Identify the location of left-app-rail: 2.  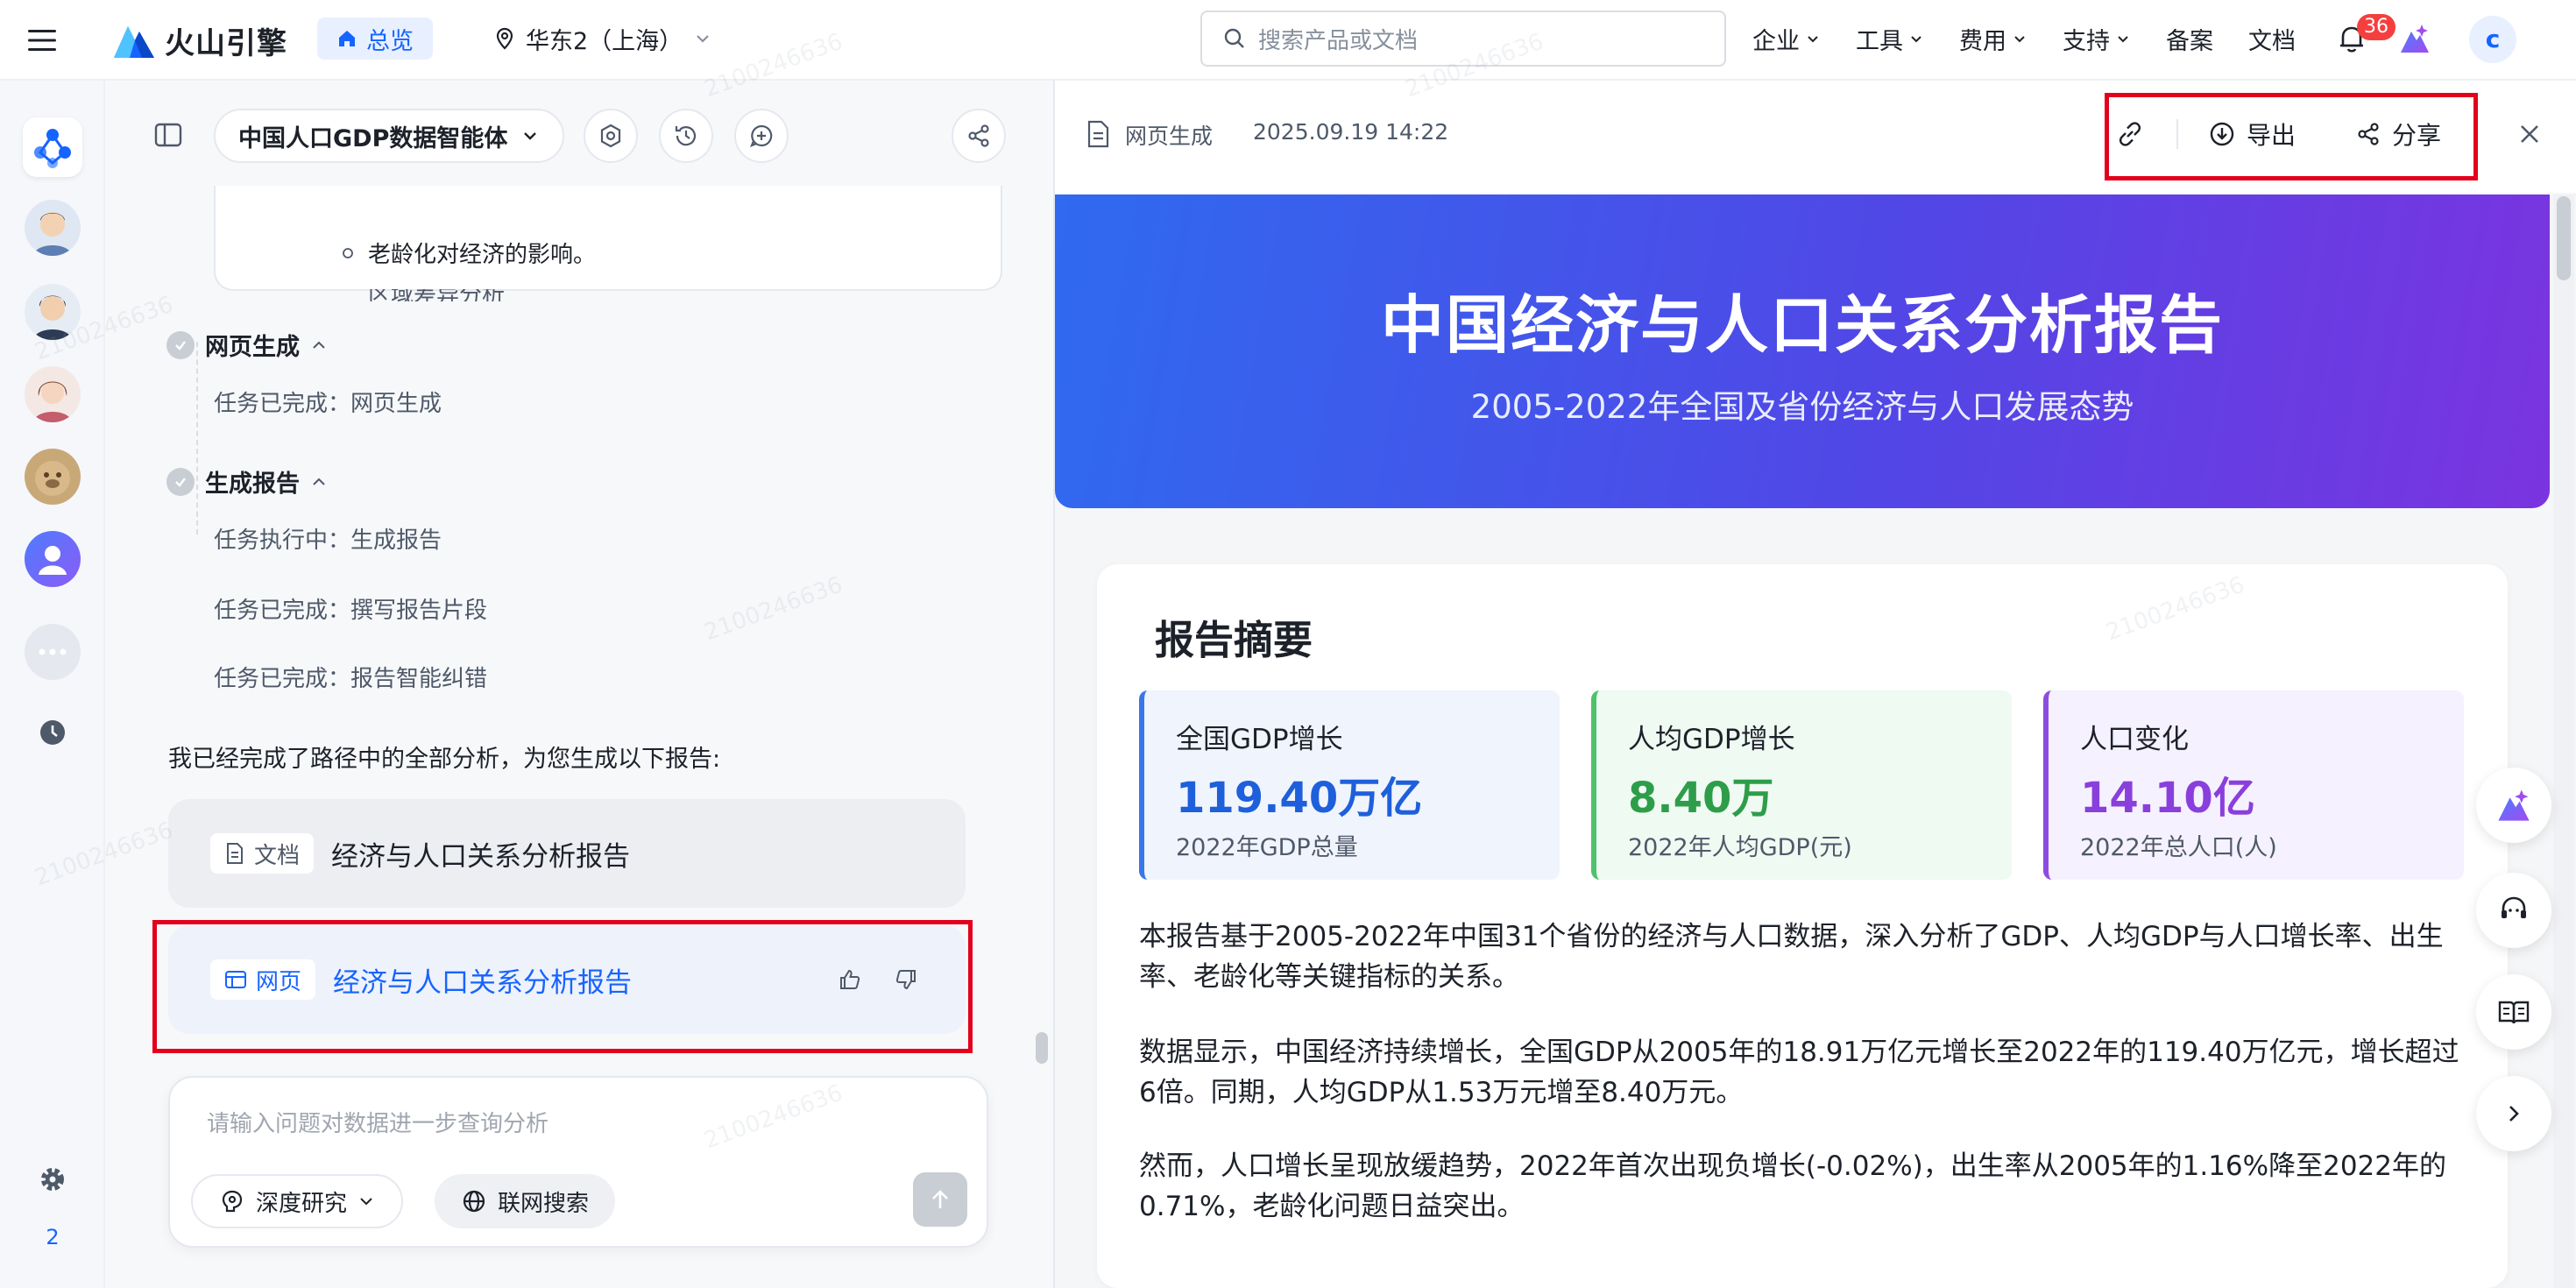
(52, 684).